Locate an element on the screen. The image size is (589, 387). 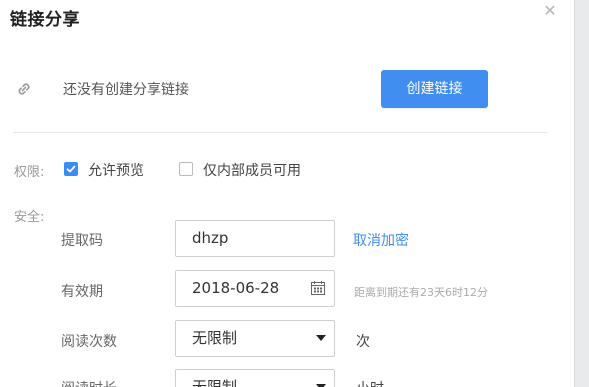
close-icon: ✕ is located at coordinates (550, 11).